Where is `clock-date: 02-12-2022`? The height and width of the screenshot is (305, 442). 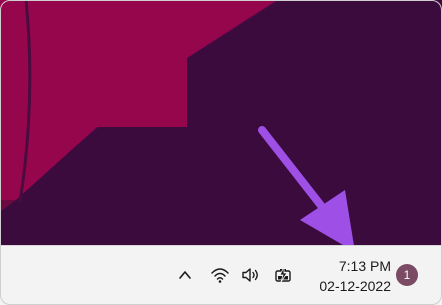 clock-date: 02-12-2022 is located at coordinates (355, 286).